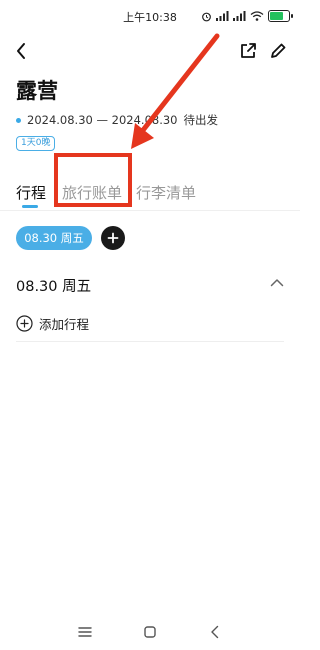 The height and width of the screenshot is (650, 320). Describe the element at coordinates (54, 287) in the screenshot. I see `day-header: 08.30 周五` at that location.